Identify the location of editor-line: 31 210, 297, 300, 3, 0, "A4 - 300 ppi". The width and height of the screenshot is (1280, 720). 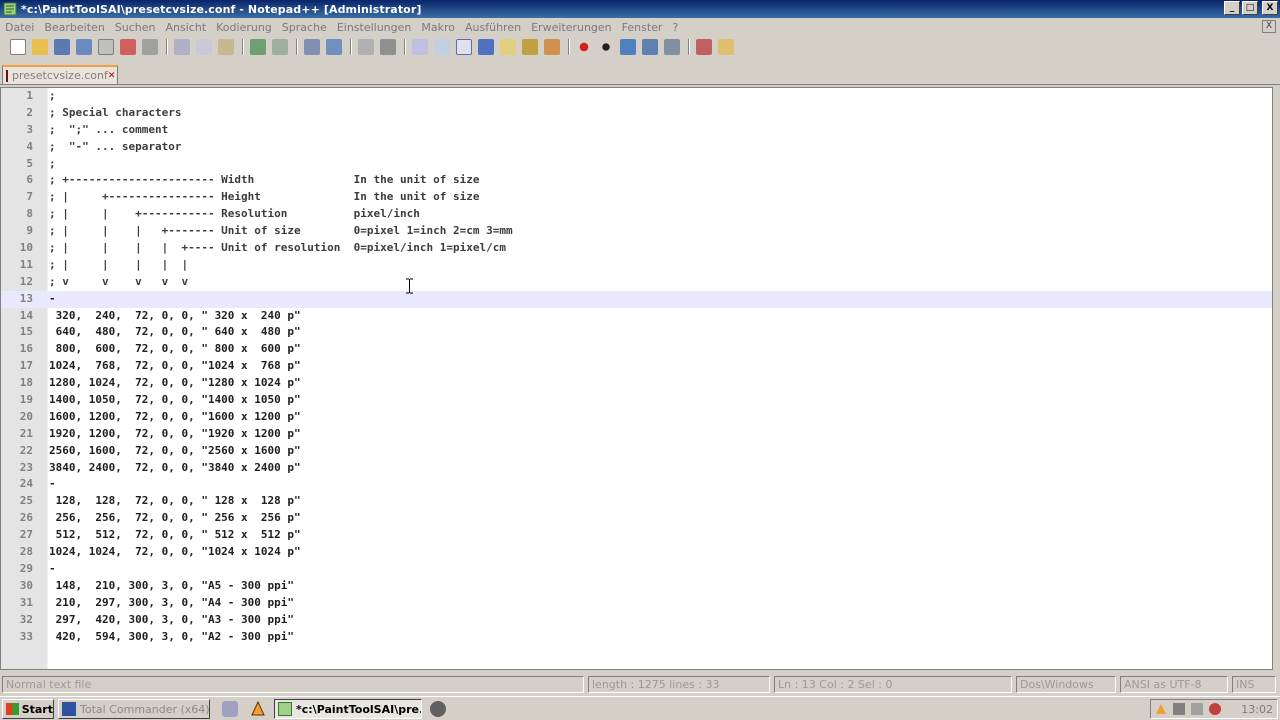
(636, 603).